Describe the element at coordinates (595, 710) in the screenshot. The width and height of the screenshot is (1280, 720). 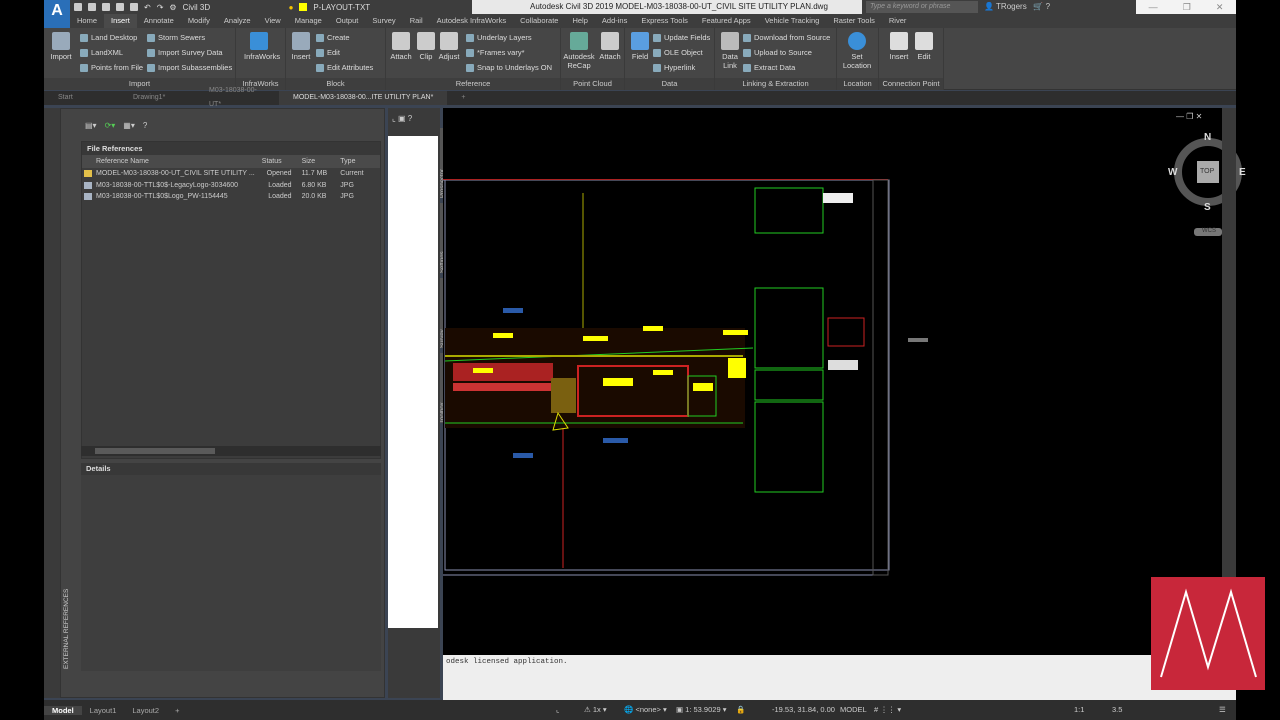
I see `annotation-scale: ⚠ 1x ▾` at that location.